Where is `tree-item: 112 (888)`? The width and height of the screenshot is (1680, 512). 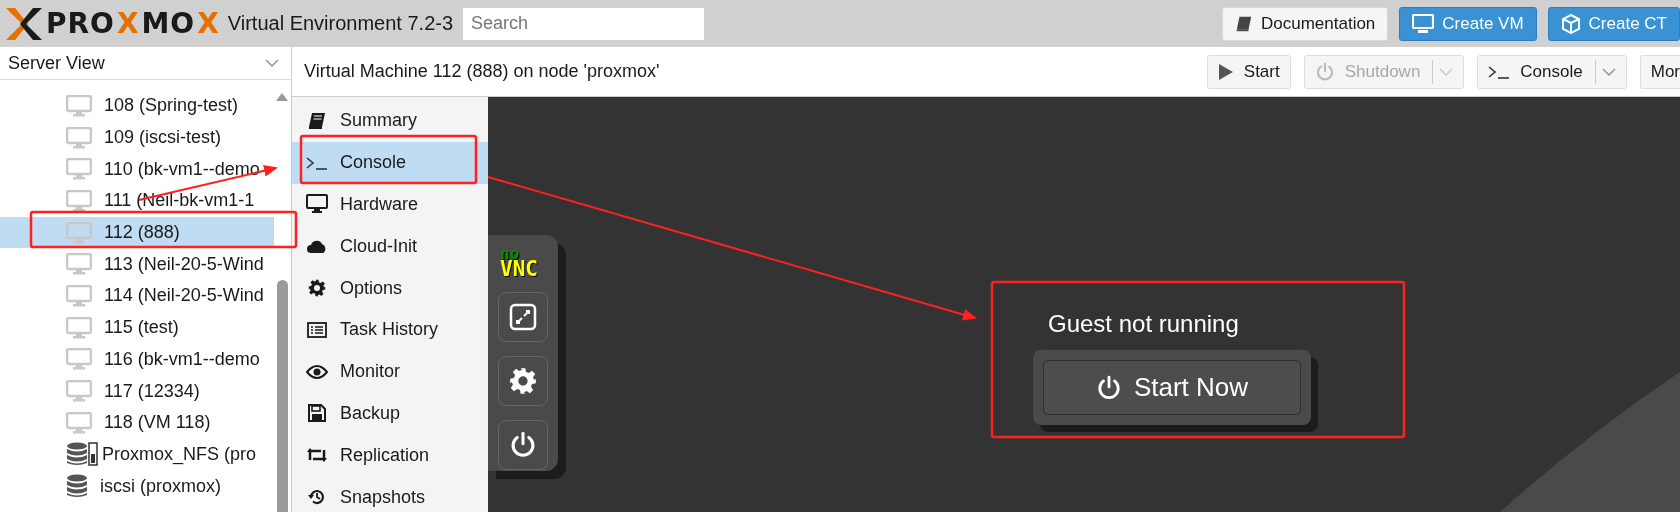 tree-item: 112 (888) is located at coordinates (137, 232).